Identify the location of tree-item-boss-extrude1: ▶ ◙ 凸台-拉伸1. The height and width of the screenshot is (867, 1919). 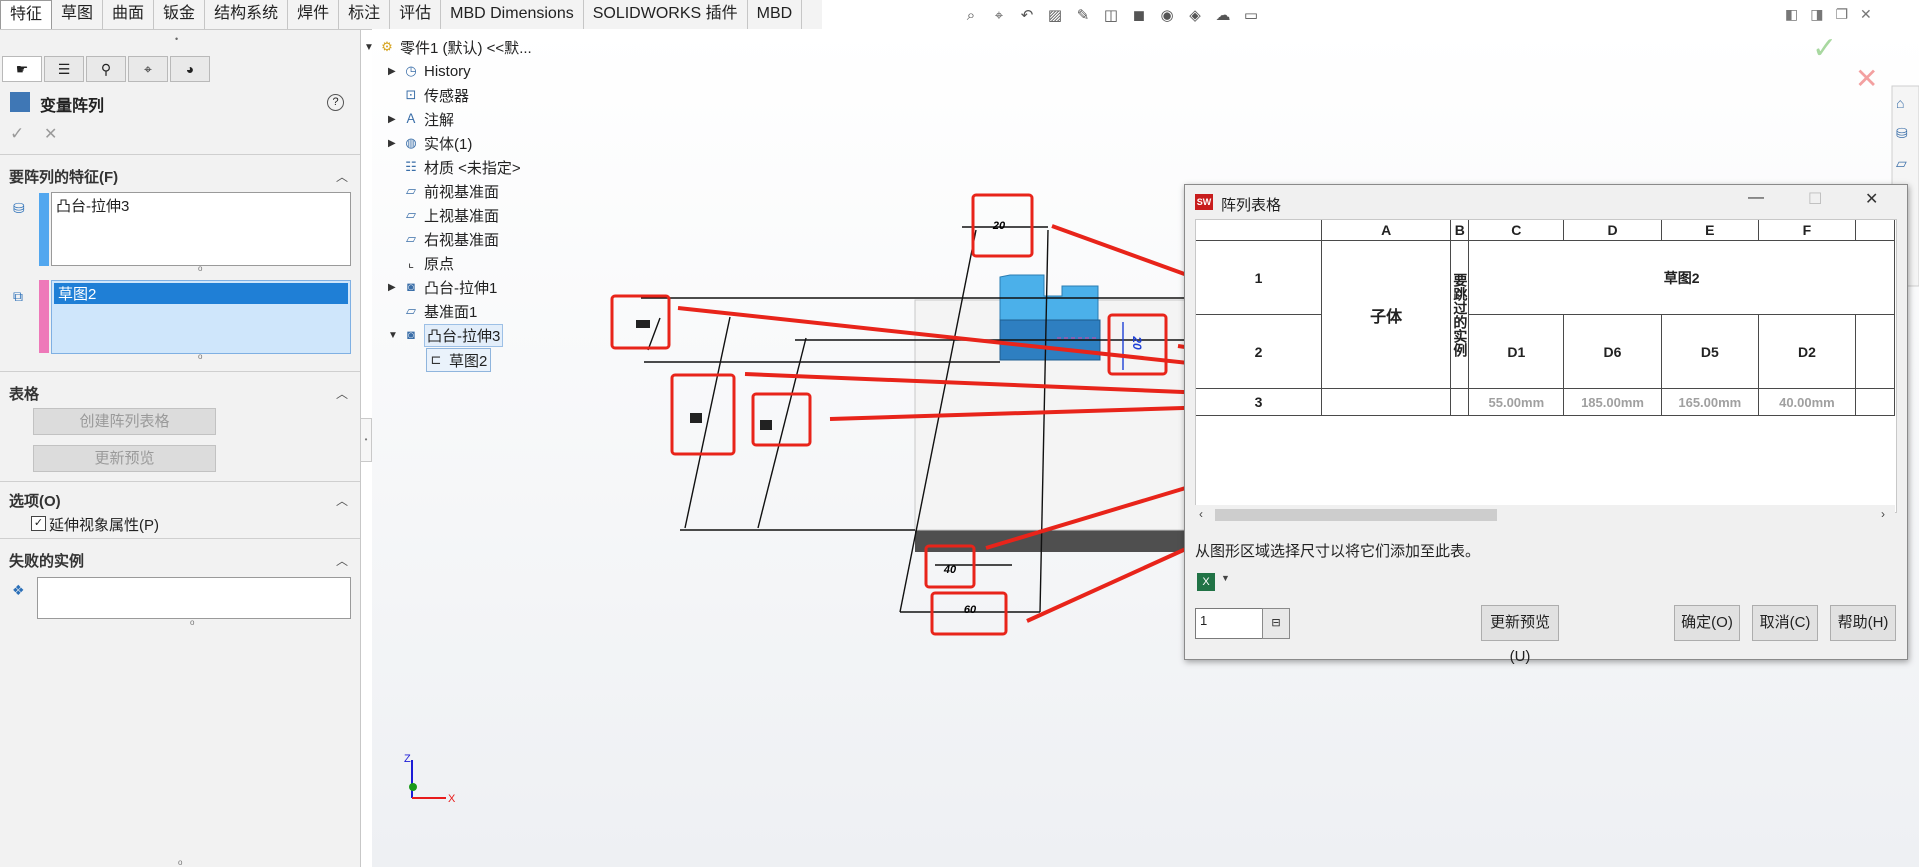
(442, 287).